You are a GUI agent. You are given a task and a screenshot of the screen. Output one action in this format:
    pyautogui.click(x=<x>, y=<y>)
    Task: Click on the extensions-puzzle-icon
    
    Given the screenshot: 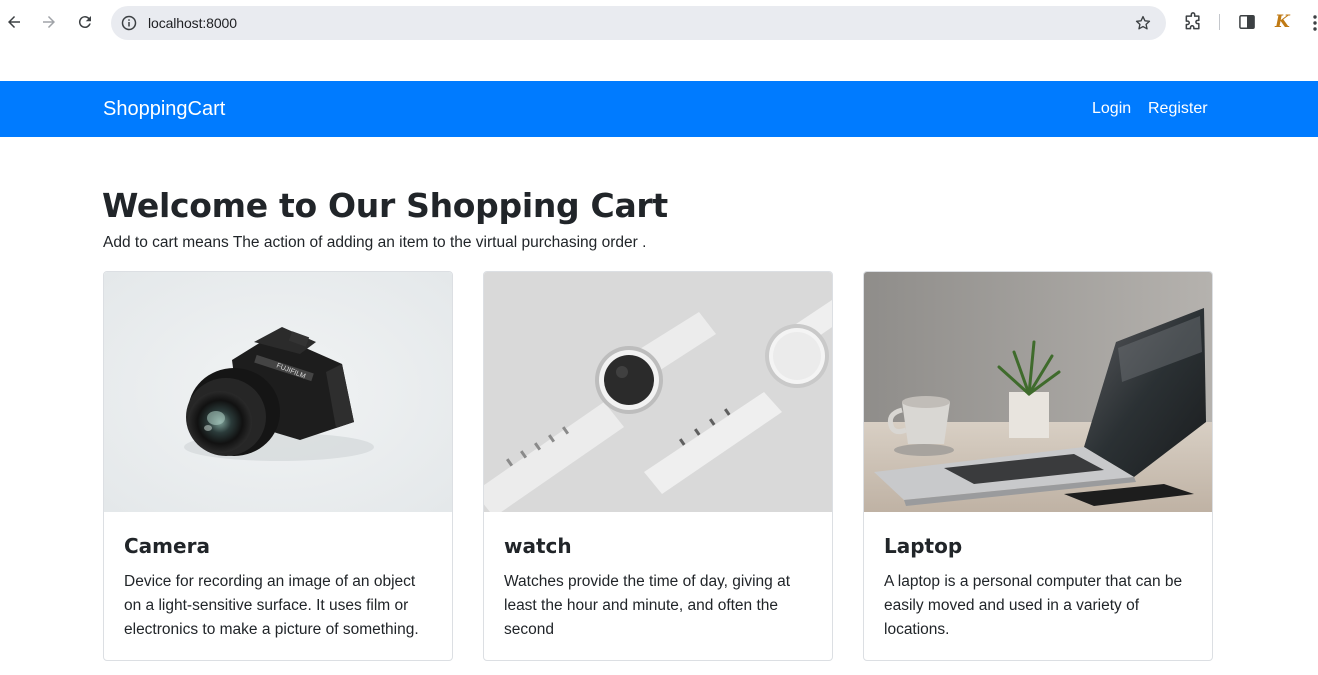 What is the action you would take?
    pyautogui.click(x=1193, y=22)
    